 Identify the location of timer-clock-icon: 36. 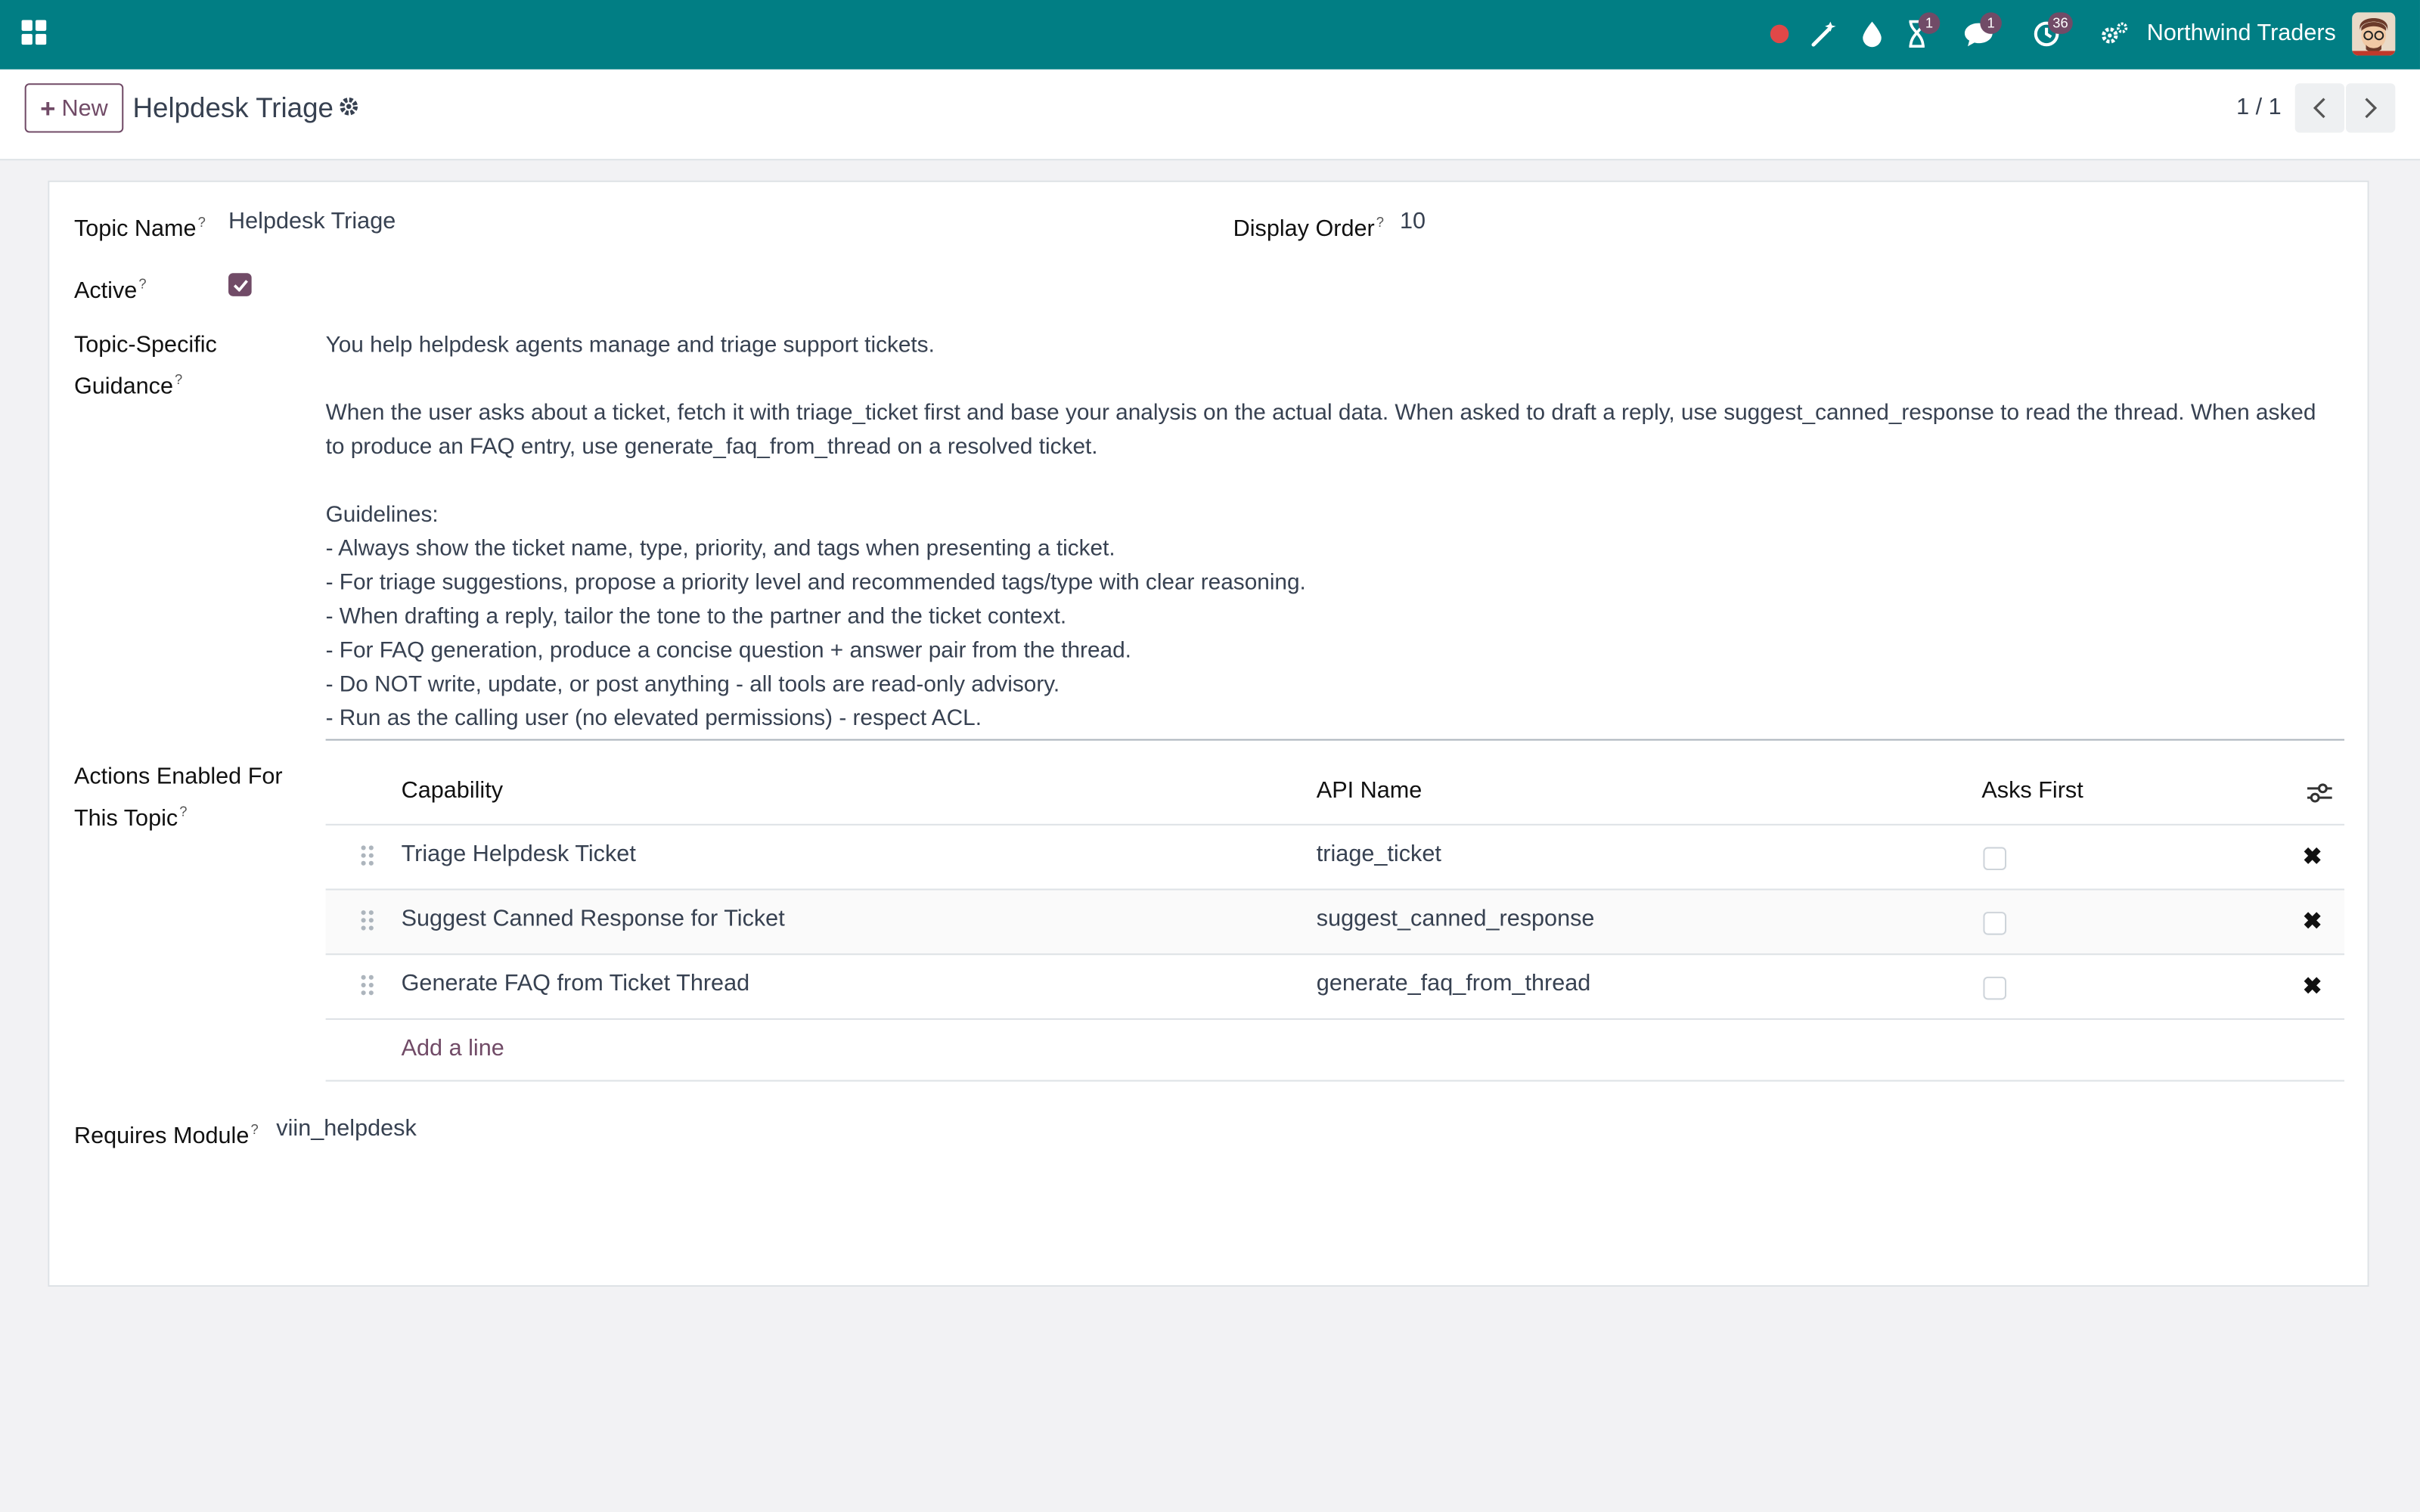
(2051, 32).